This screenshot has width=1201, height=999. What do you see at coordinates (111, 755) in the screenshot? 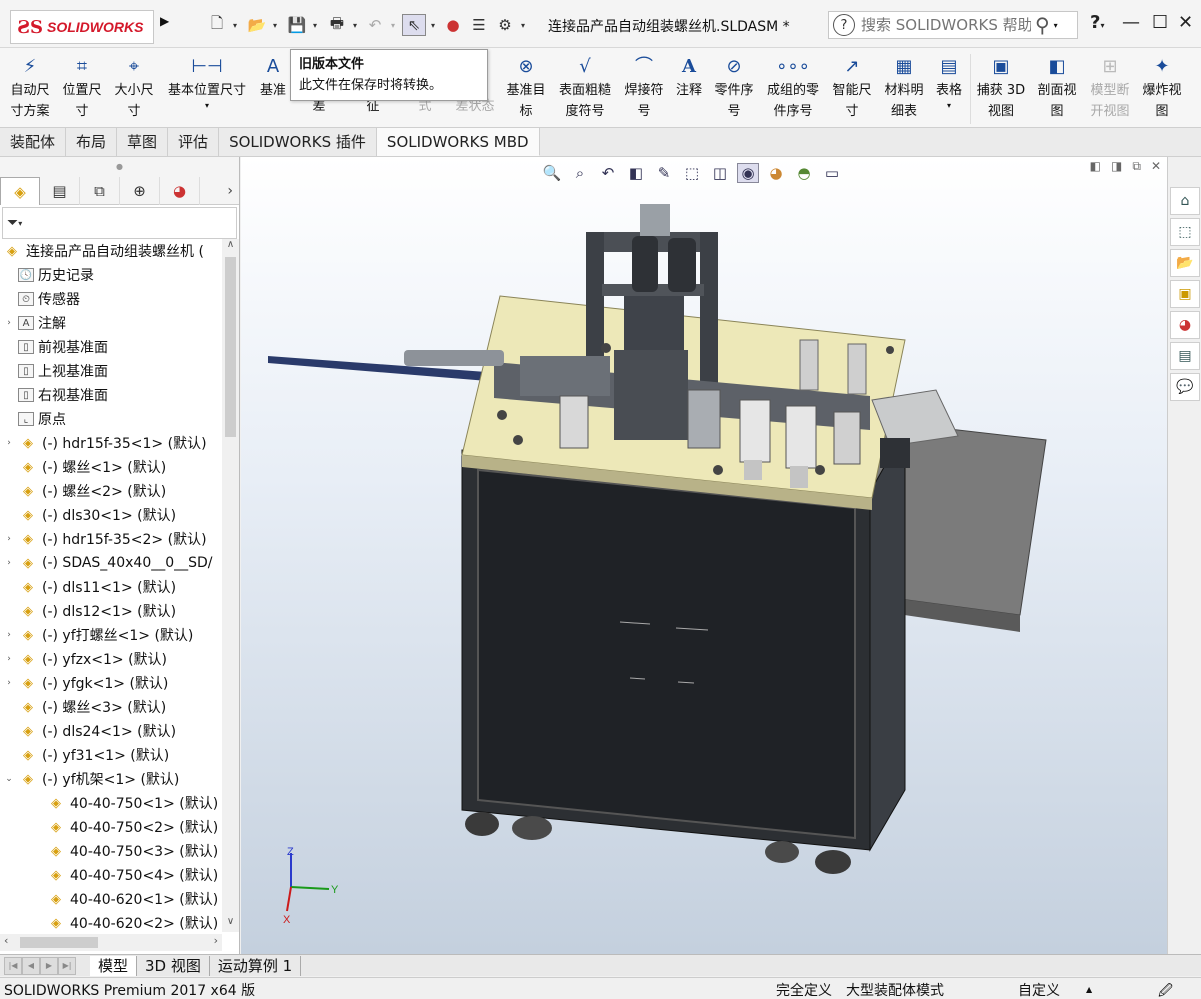
I see `tree-item: ◈ (-) yf31<1> (默认)` at bounding box center [111, 755].